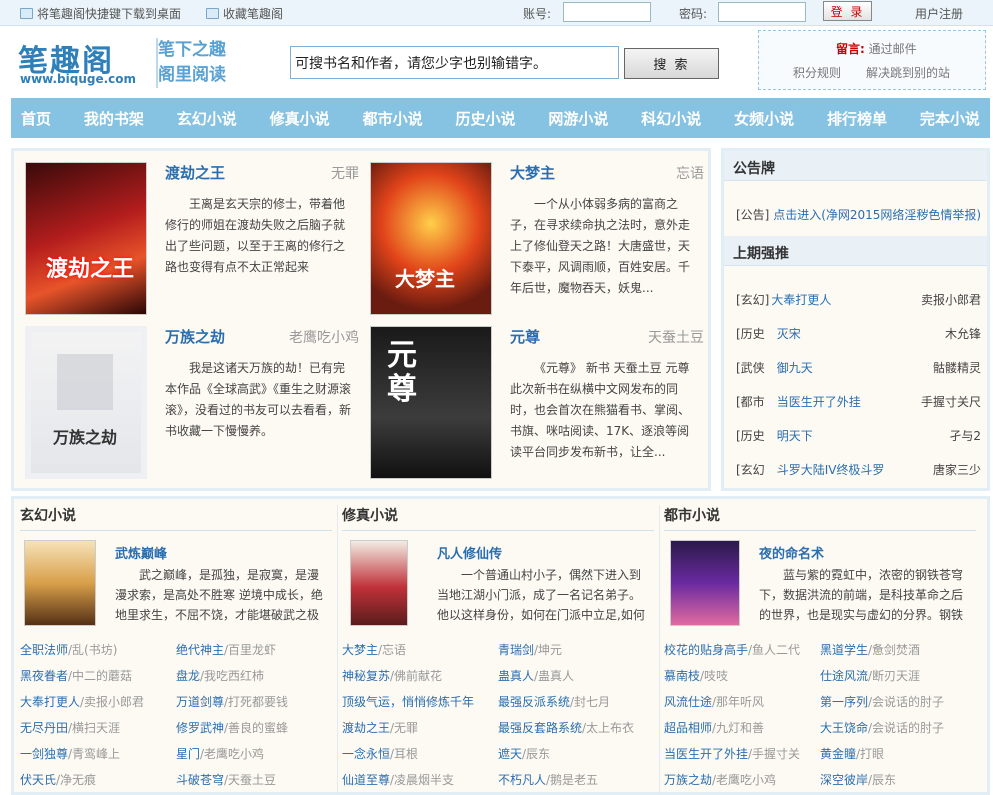 This screenshot has height=795, width=993. Describe the element at coordinates (469, 552) in the screenshot. I see `column-feature-title: 凡人修仙传` at that location.